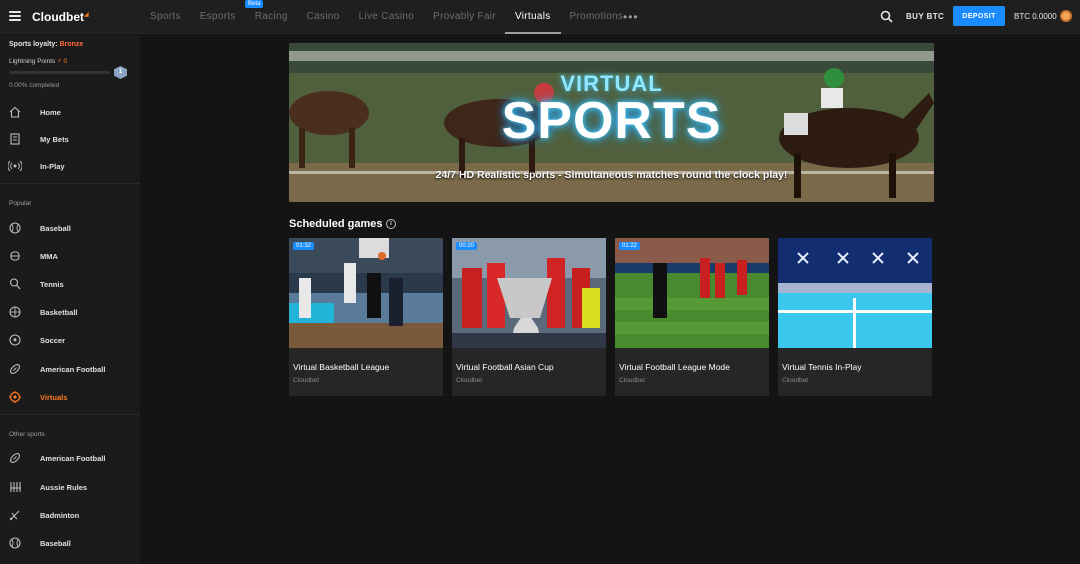 The image size is (1080, 564). Describe the element at coordinates (336, 224) in the screenshot. I see `scheduled-games-title: Scheduled games` at that location.